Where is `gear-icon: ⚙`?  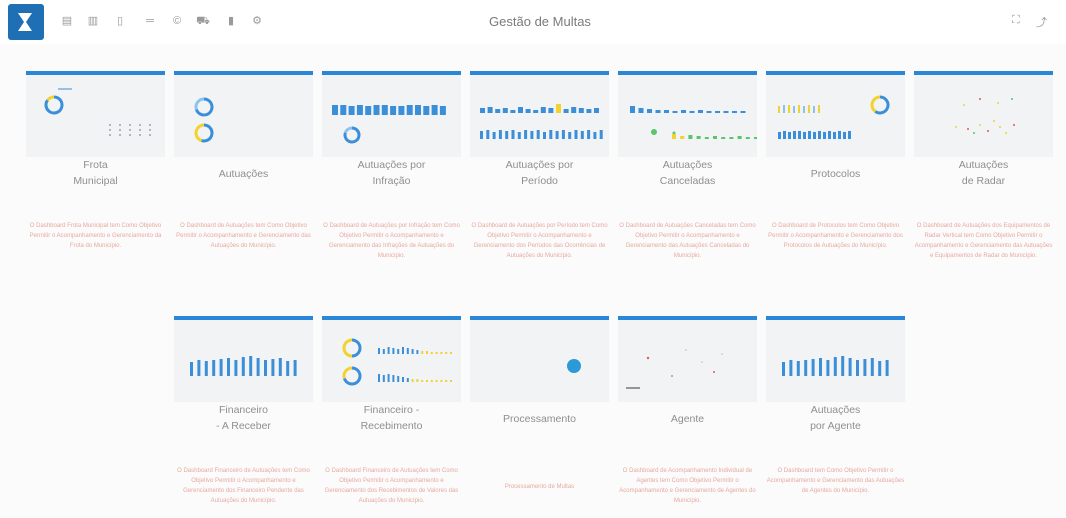 gear-icon: ⚙ is located at coordinates (257, 21).